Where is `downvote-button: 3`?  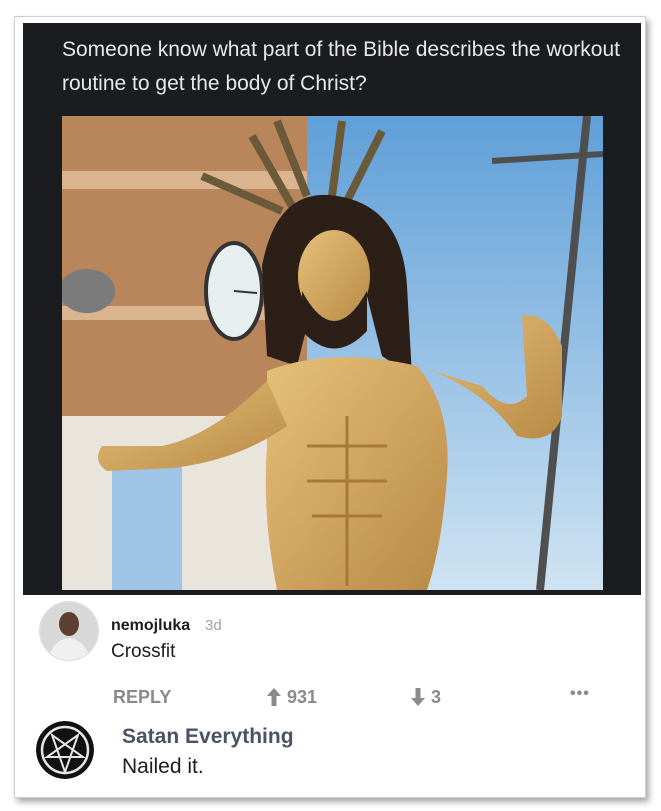
downvote-button: 3 is located at coordinates (426, 699).